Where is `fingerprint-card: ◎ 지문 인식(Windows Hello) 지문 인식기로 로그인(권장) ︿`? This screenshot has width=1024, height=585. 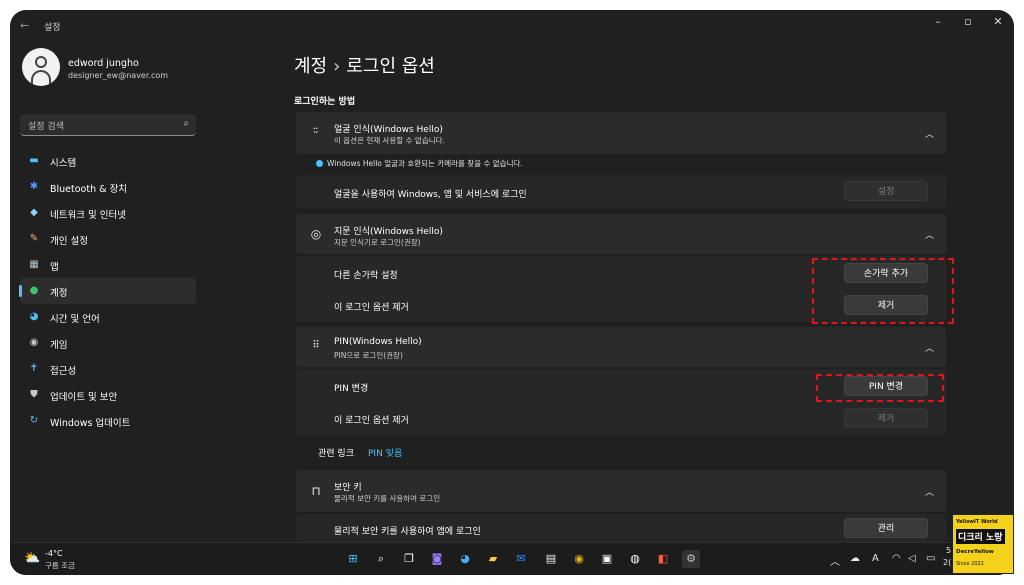
fingerprint-card: ◎ 지문 인식(Windows Hello) 지문 인식기로 로그인(권장) ︿ is located at coordinates (621, 234).